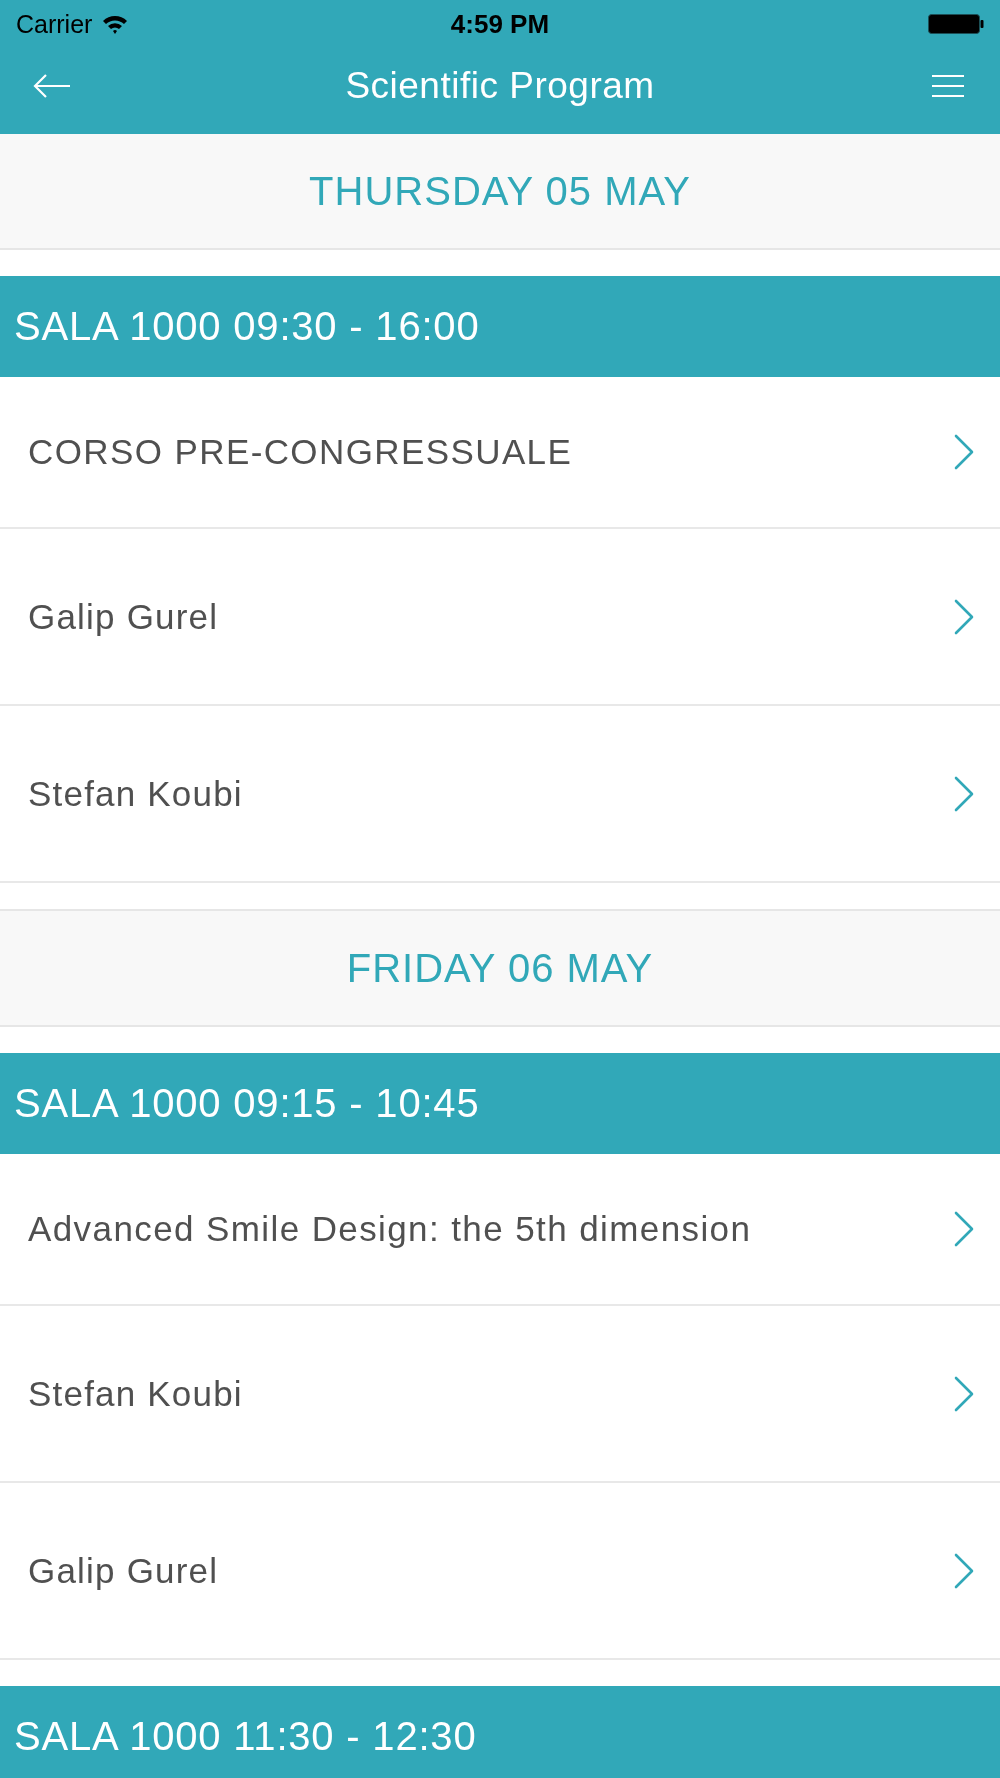 The image size is (1000, 1778). I want to click on session-title: Advanced Smile Design: the 5th dimension, so click(390, 1229).